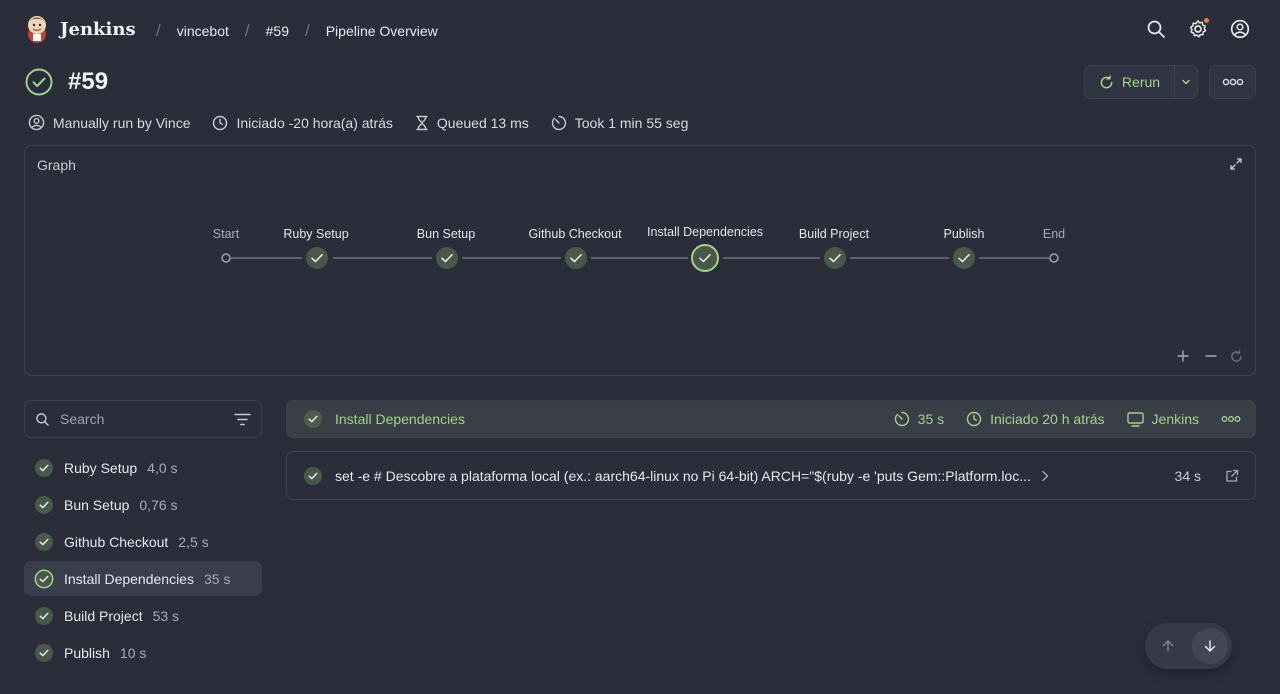 The width and height of the screenshot is (1280, 694). What do you see at coordinates (1135, 419) in the screenshot?
I see `computer-icon` at bounding box center [1135, 419].